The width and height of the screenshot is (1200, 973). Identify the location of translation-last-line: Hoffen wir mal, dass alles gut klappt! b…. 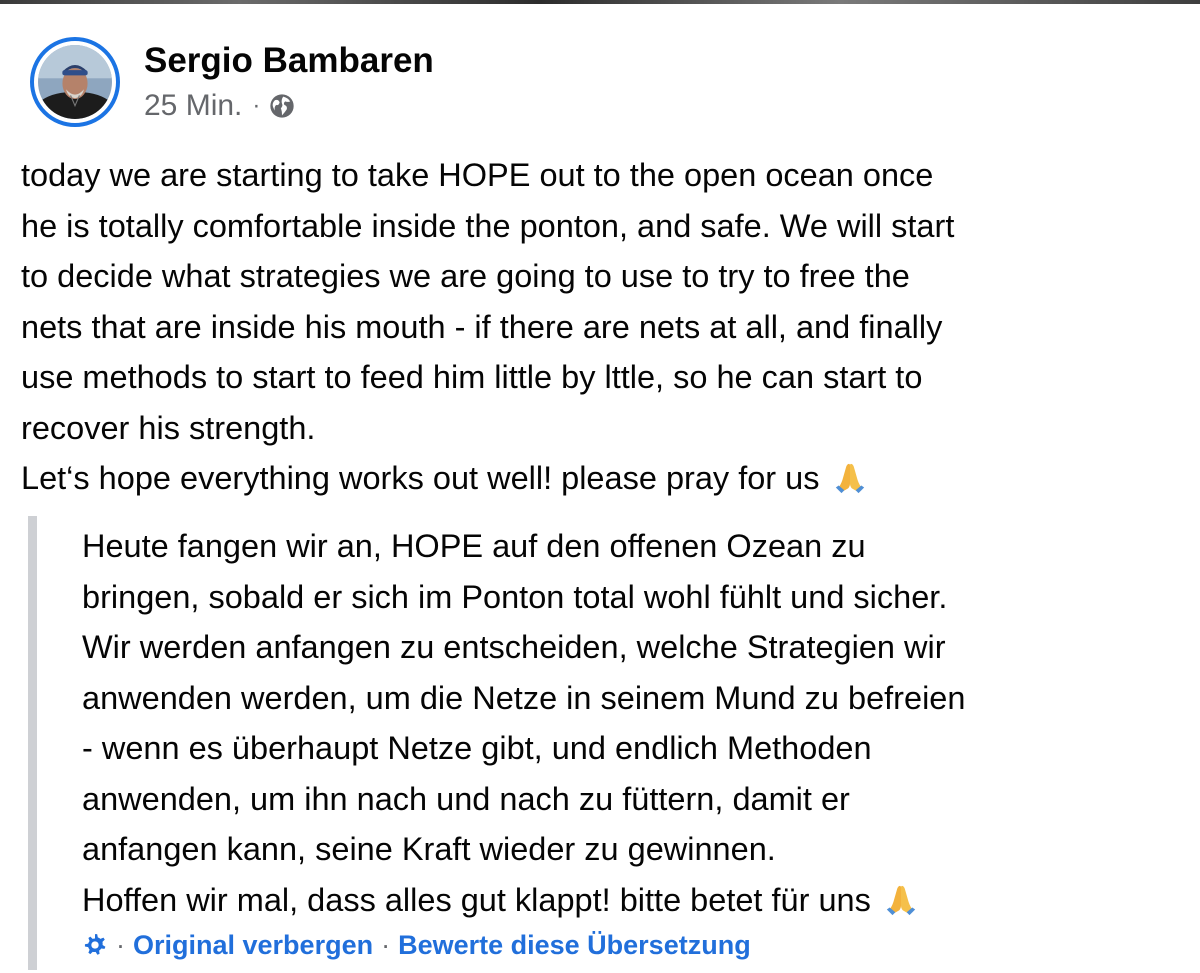
(637, 900).